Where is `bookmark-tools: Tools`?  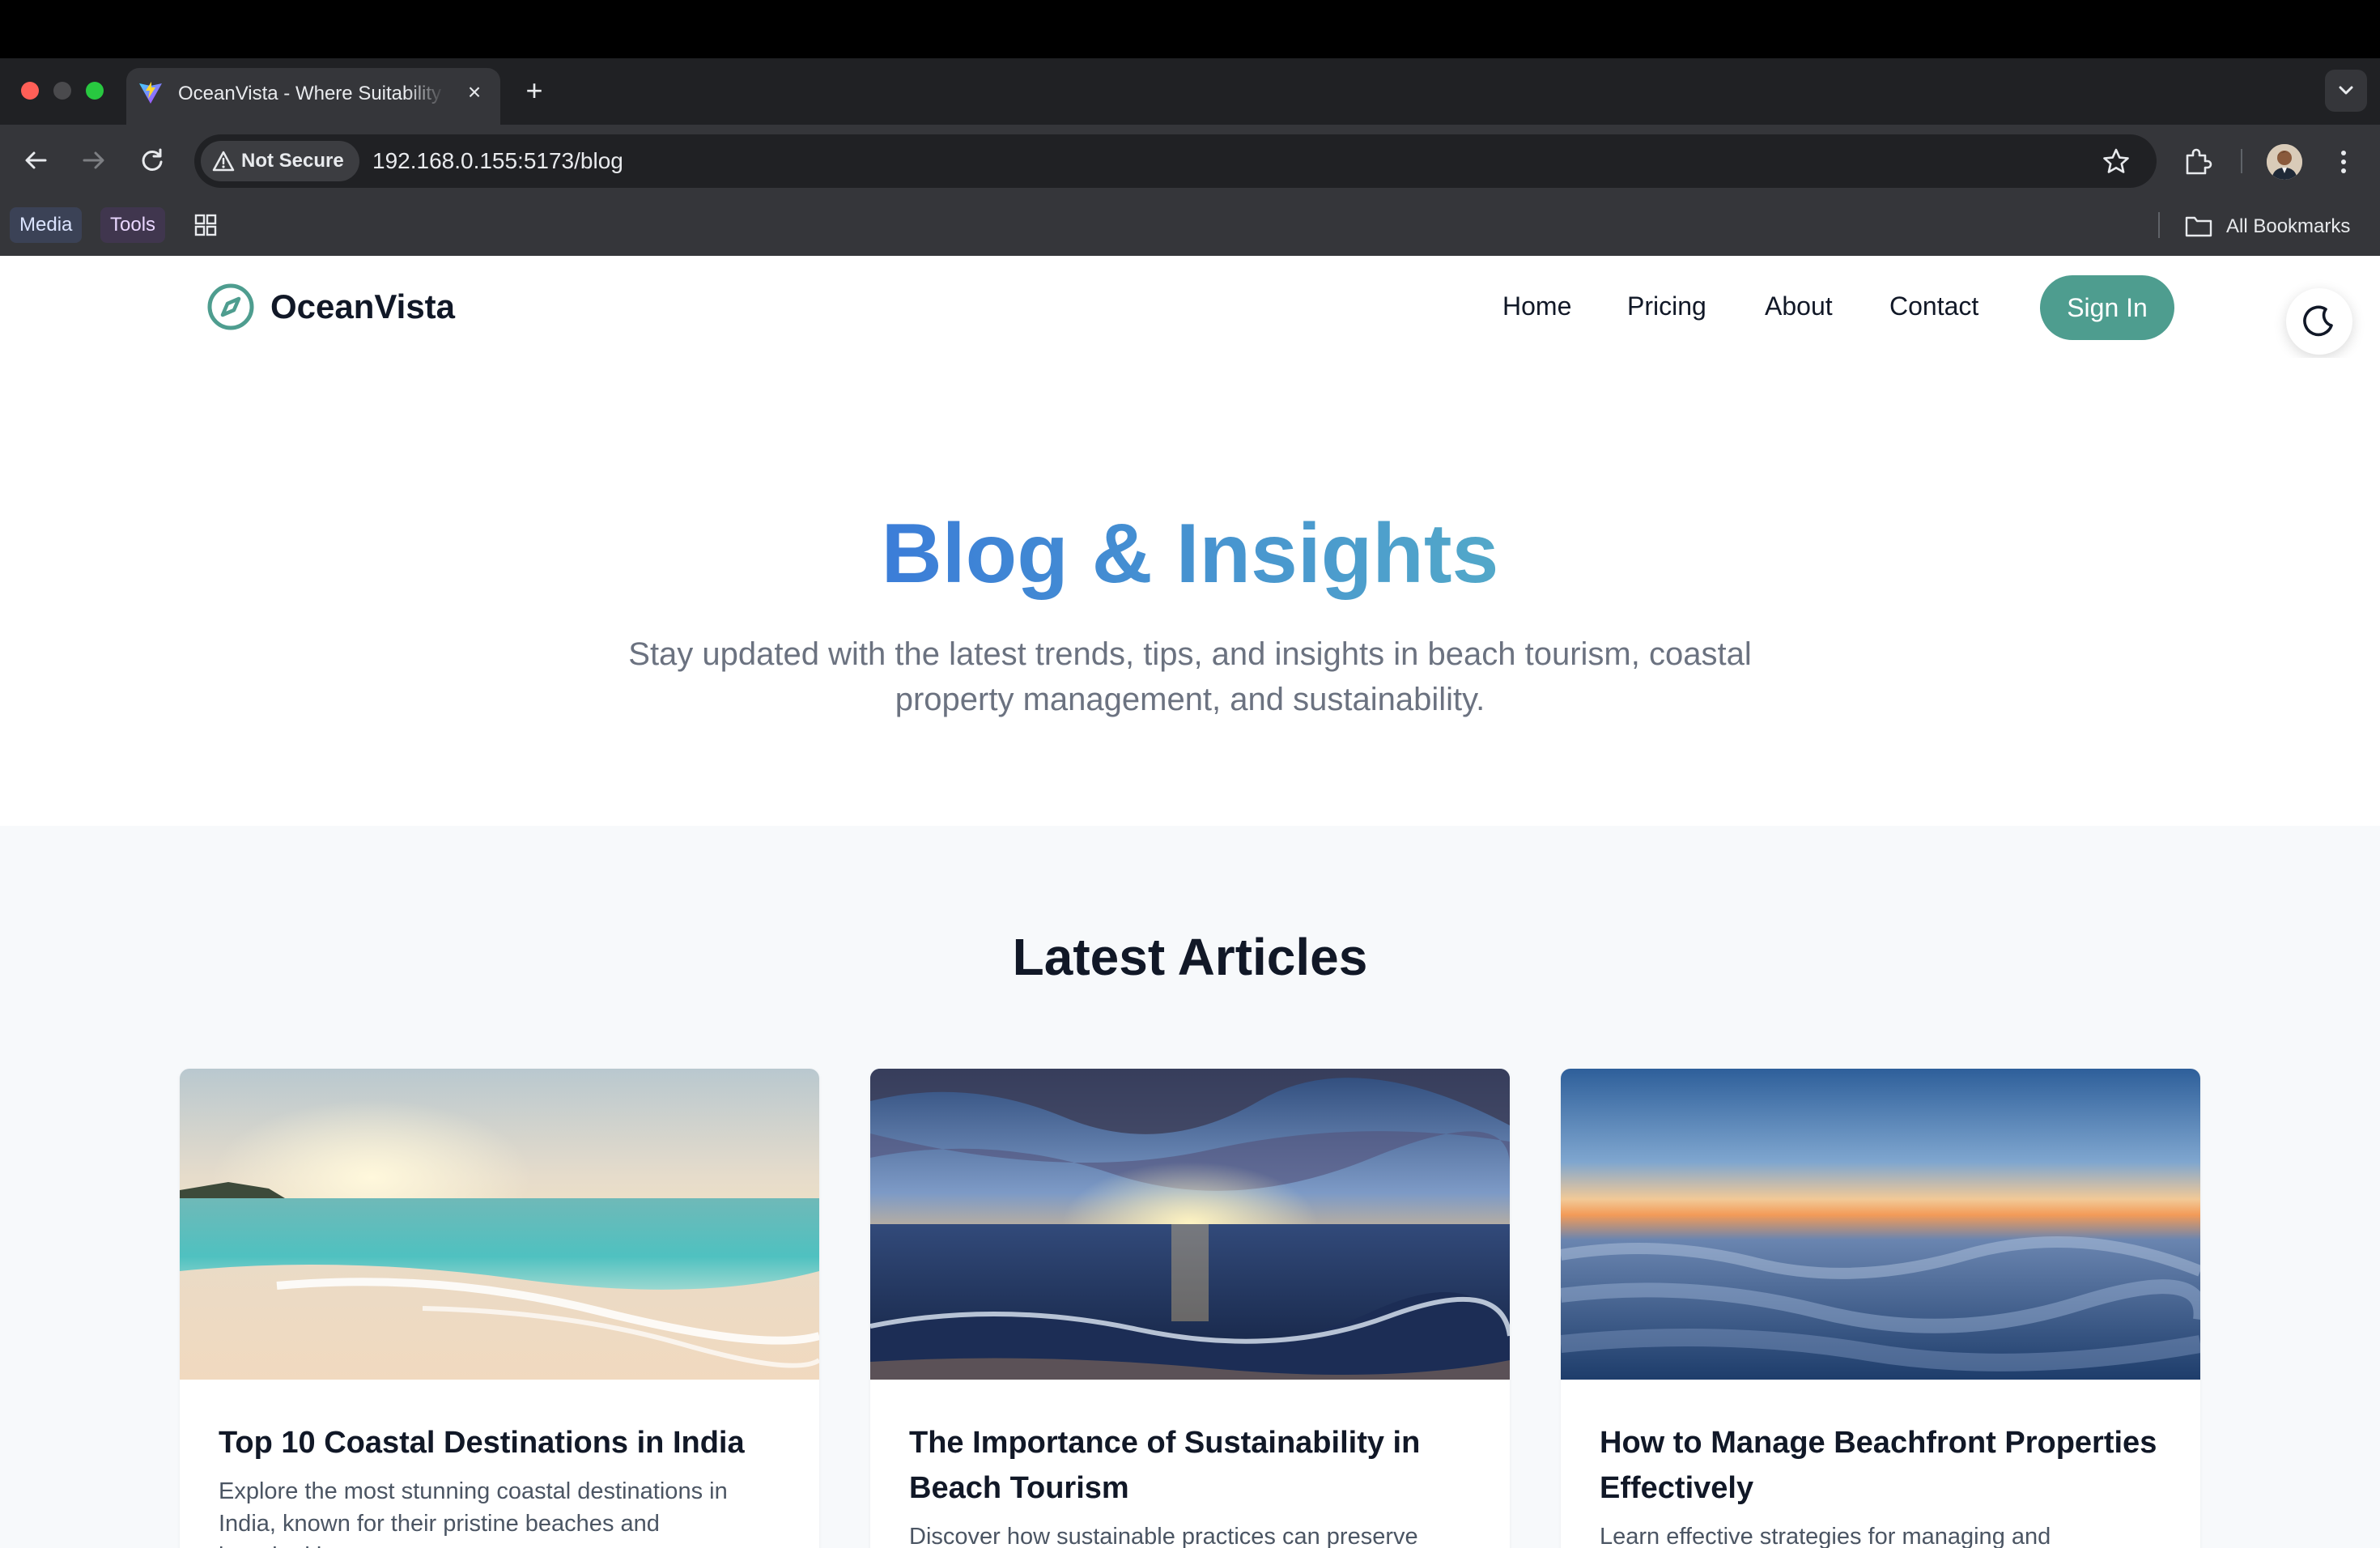 bookmark-tools: Tools is located at coordinates (133, 225).